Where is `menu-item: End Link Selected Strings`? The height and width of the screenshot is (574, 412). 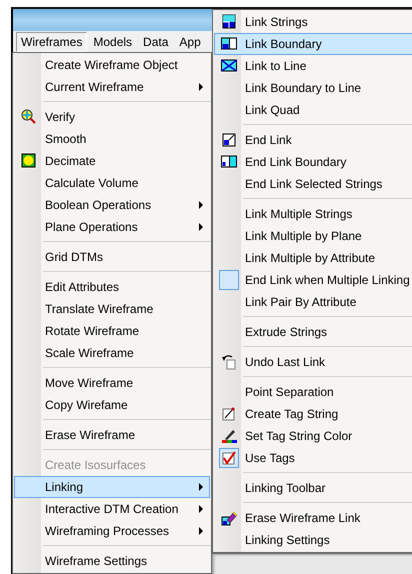 menu-item: End Link Selected Strings is located at coordinates (313, 184).